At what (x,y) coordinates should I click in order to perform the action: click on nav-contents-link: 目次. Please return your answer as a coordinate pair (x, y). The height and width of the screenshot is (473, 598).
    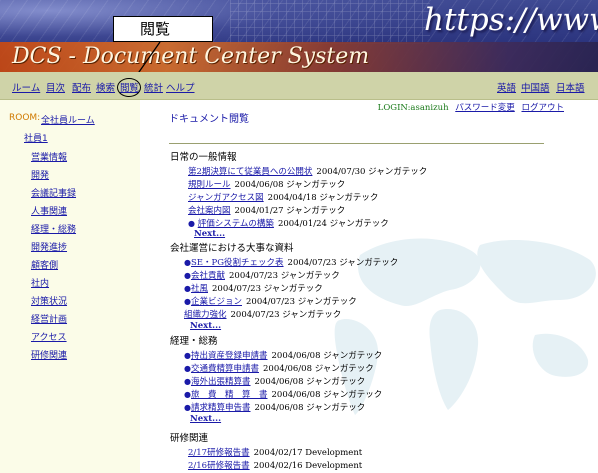
    Looking at the image, I should click on (55, 87).